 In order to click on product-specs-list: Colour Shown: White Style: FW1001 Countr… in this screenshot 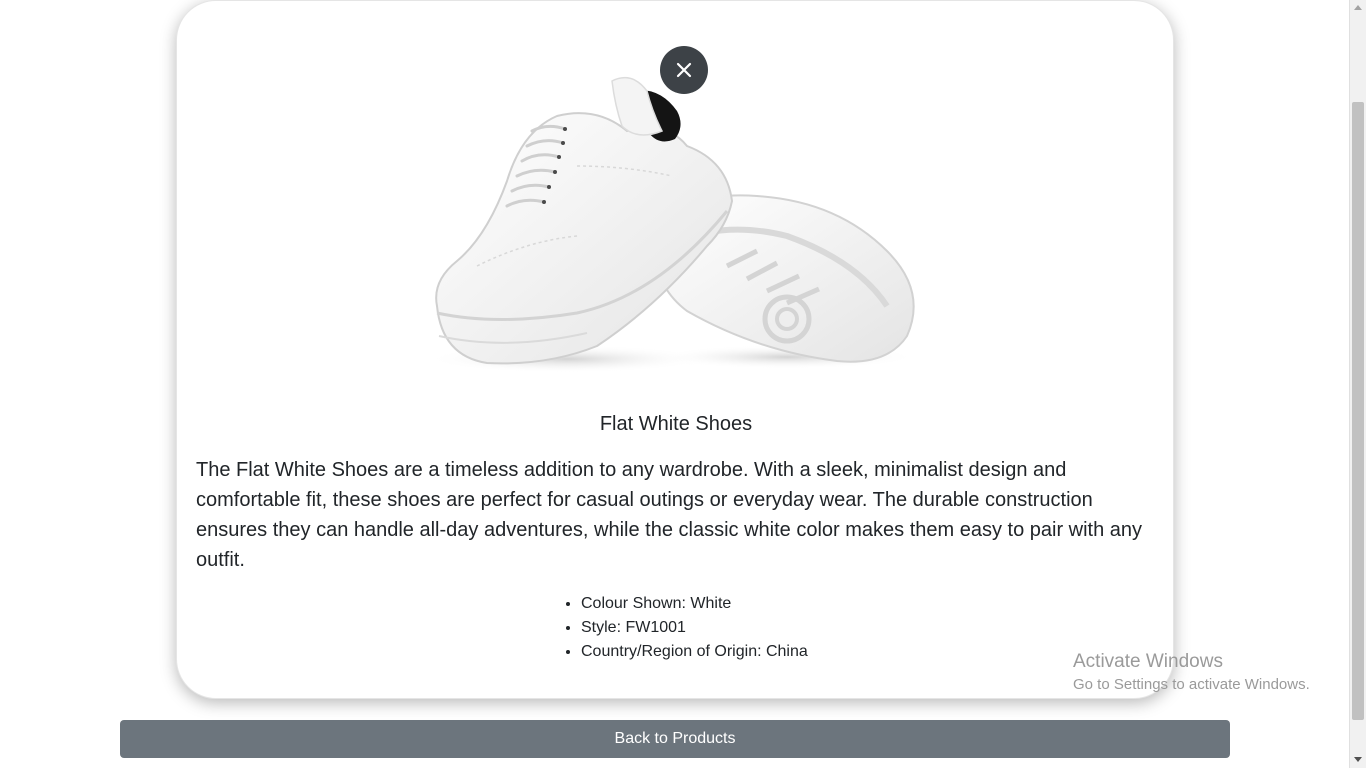, I will do `click(694, 628)`.